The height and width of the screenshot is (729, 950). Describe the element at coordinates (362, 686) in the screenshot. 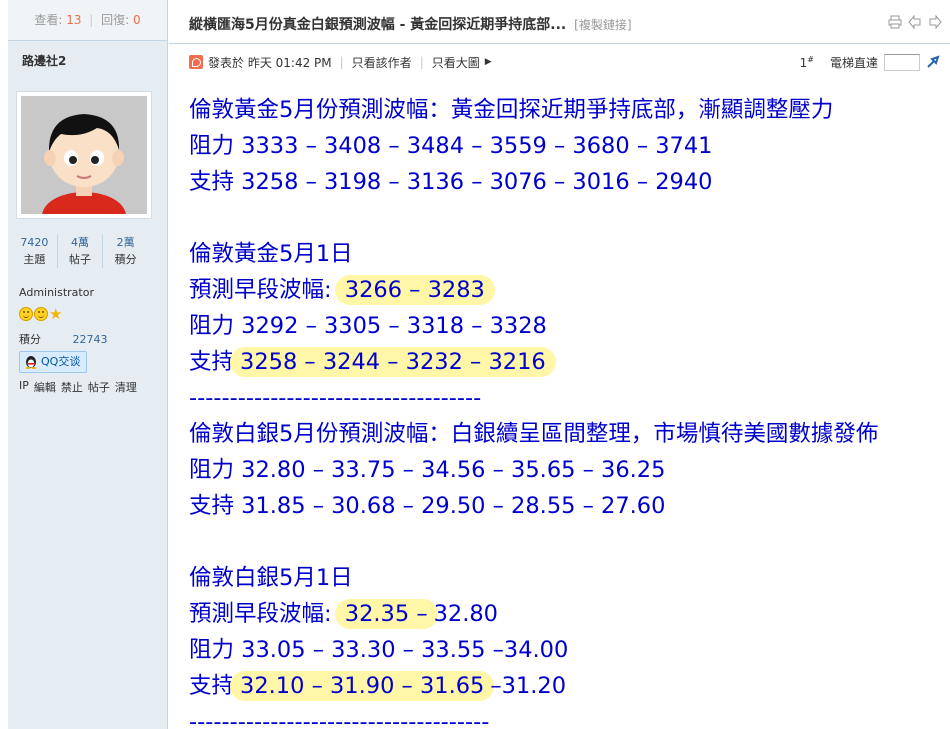

I see `silver-daily-support-highlight: 32.10 – 31.90 – 31.65` at that location.